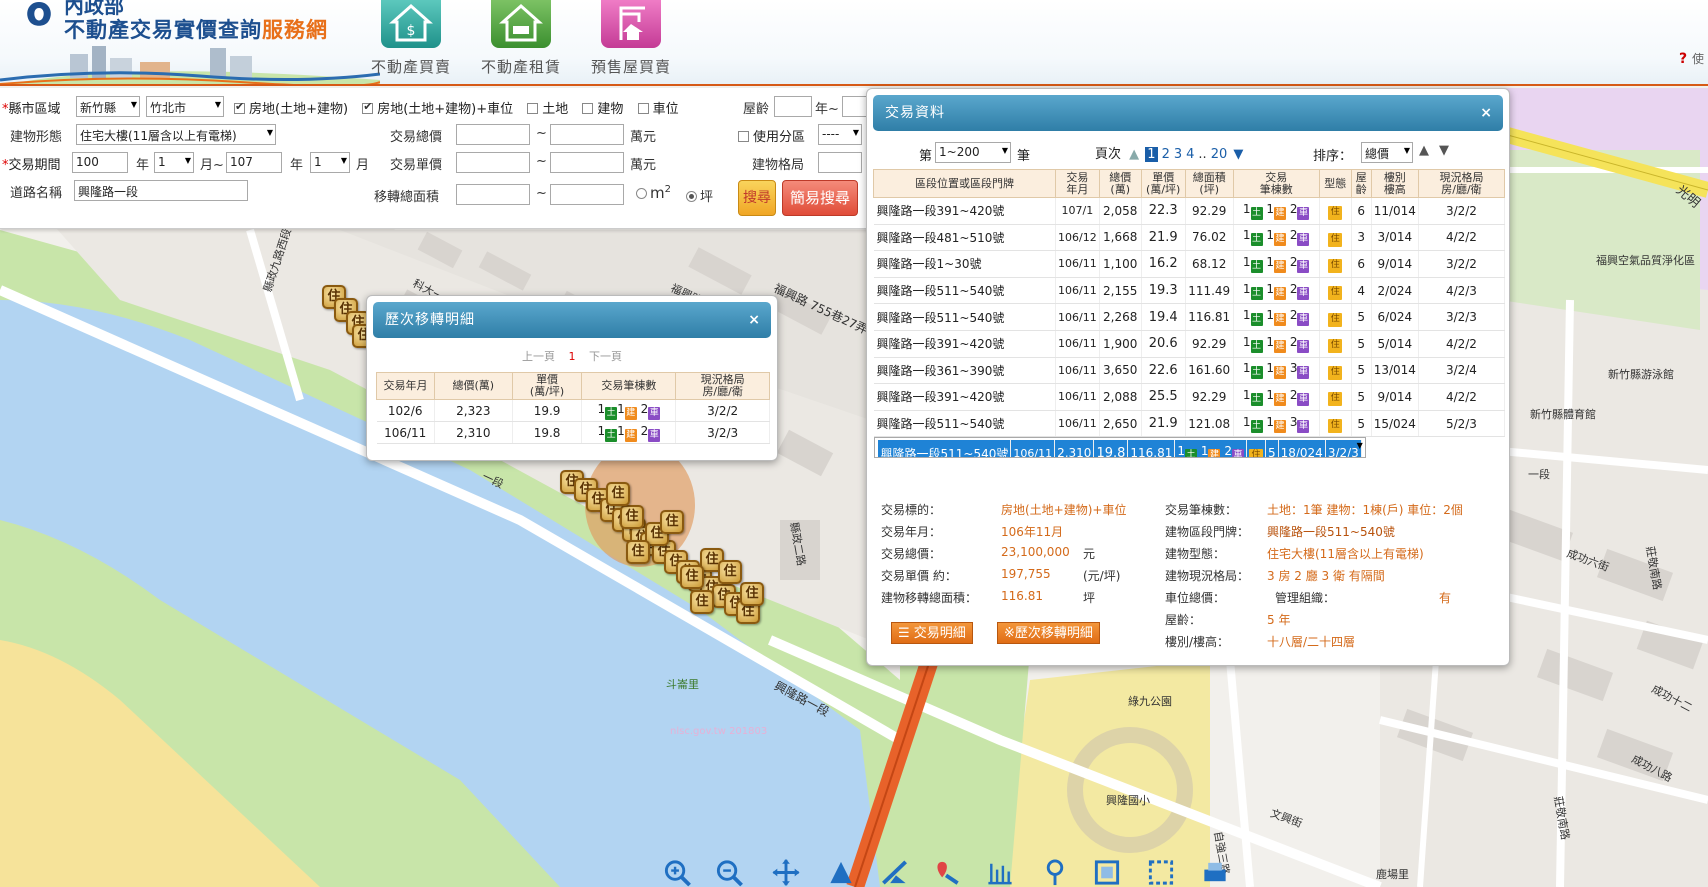 This screenshot has width=1708, height=887. What do you see at coordinates (1026, 574) in the screenshot?
I see `detail-unitp-val: 197,755` at bounding box center [1026, 574].